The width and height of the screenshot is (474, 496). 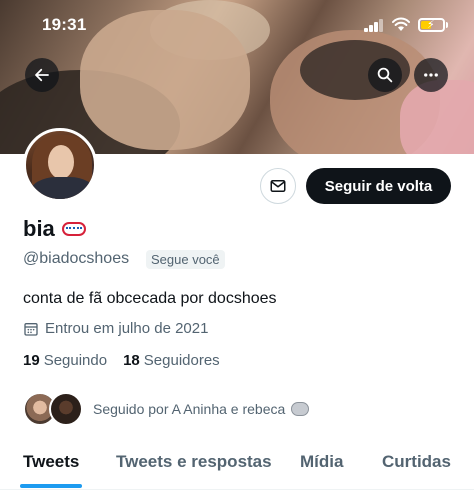 What do you see at coordinates (64, 24) in the screenshot?
I see `status-time: 19:31` at bounding box center [64, 24].